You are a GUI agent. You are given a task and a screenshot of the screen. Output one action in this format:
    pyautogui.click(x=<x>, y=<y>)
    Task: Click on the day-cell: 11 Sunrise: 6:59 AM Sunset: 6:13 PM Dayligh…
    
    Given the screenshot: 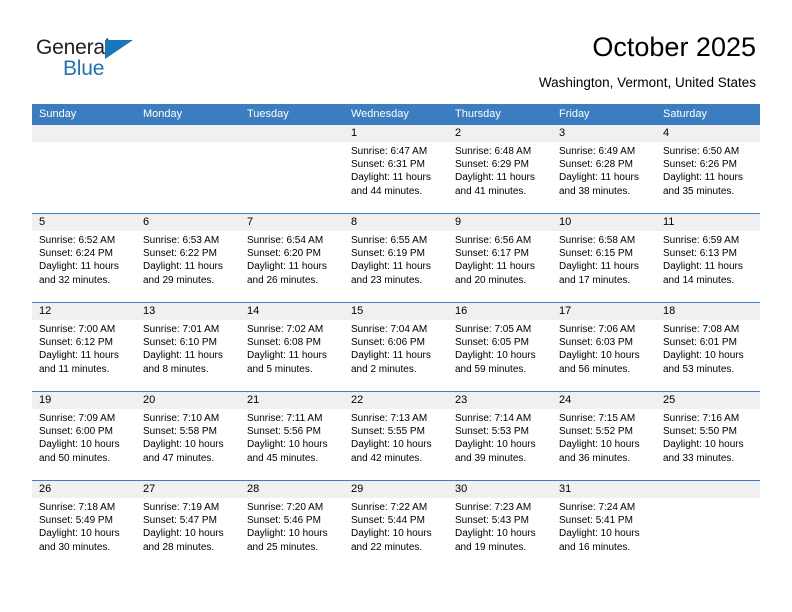 What is the action you would take?
    pyautogui.click(x=708, y=258)
    